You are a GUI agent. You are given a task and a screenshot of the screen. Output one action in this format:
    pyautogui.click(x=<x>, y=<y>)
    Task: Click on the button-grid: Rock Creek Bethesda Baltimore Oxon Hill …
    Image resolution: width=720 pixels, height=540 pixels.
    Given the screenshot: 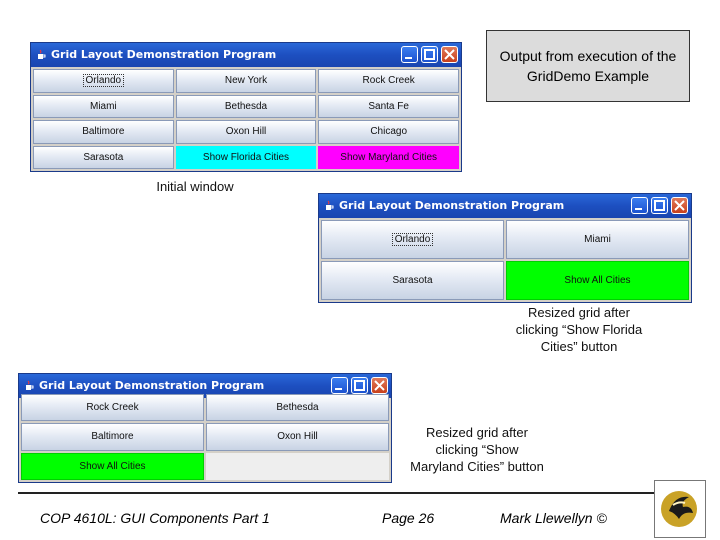 What is the action you would take?
    pyautogui.click(x=205, y=437)
    